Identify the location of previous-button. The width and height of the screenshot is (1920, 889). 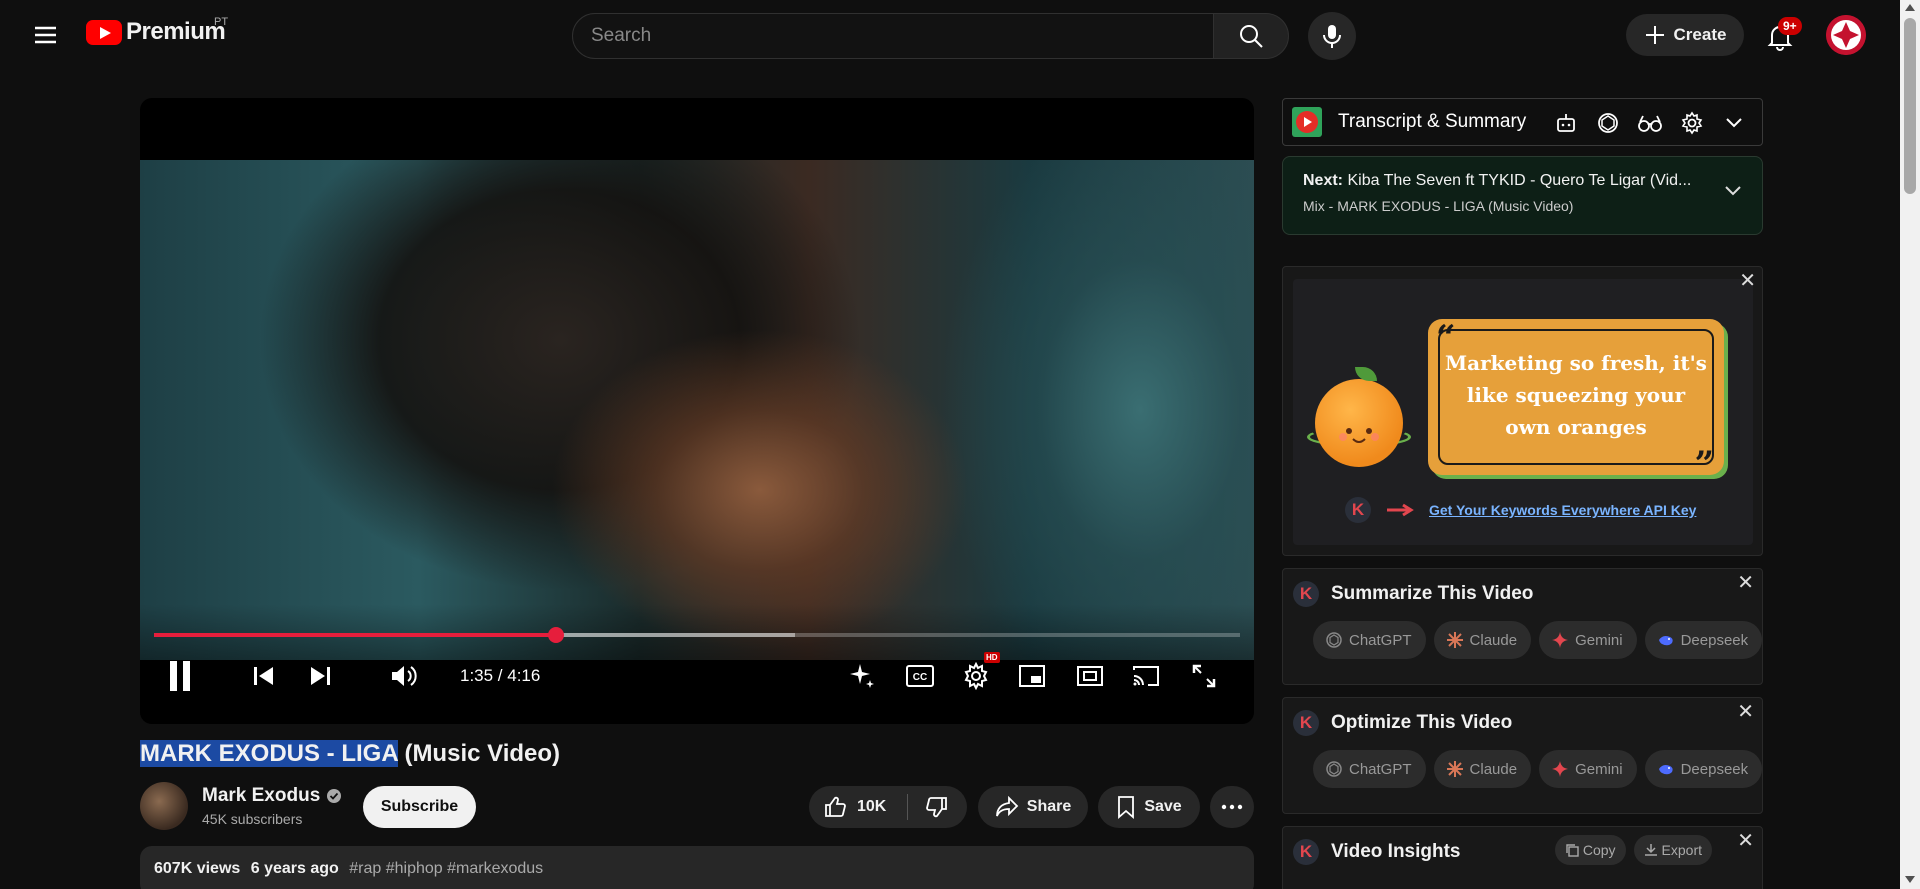
(264, 676).